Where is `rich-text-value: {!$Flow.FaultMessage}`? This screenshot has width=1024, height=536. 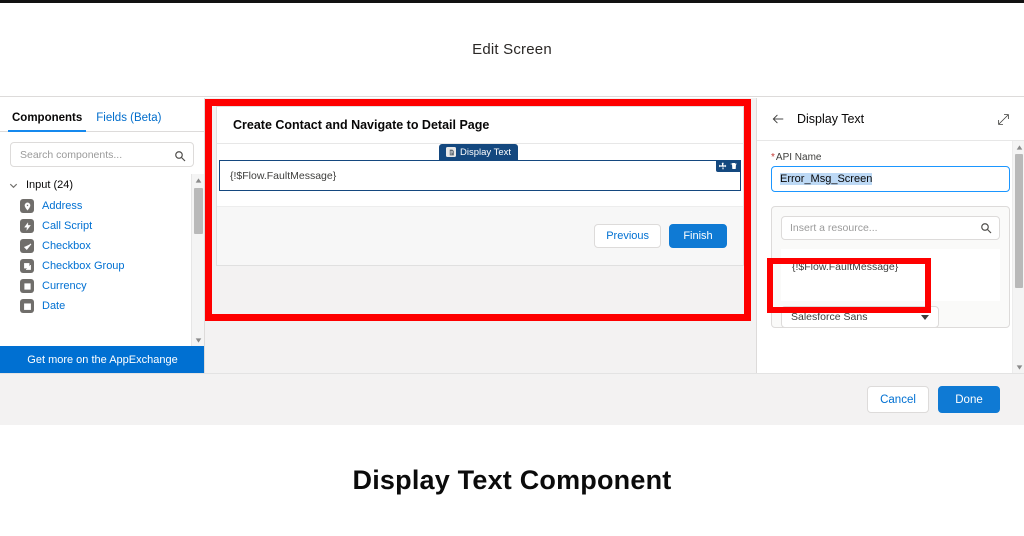 rich-text-value: {!$Flow.FaultMessage} is located at coordinates (845, 267).